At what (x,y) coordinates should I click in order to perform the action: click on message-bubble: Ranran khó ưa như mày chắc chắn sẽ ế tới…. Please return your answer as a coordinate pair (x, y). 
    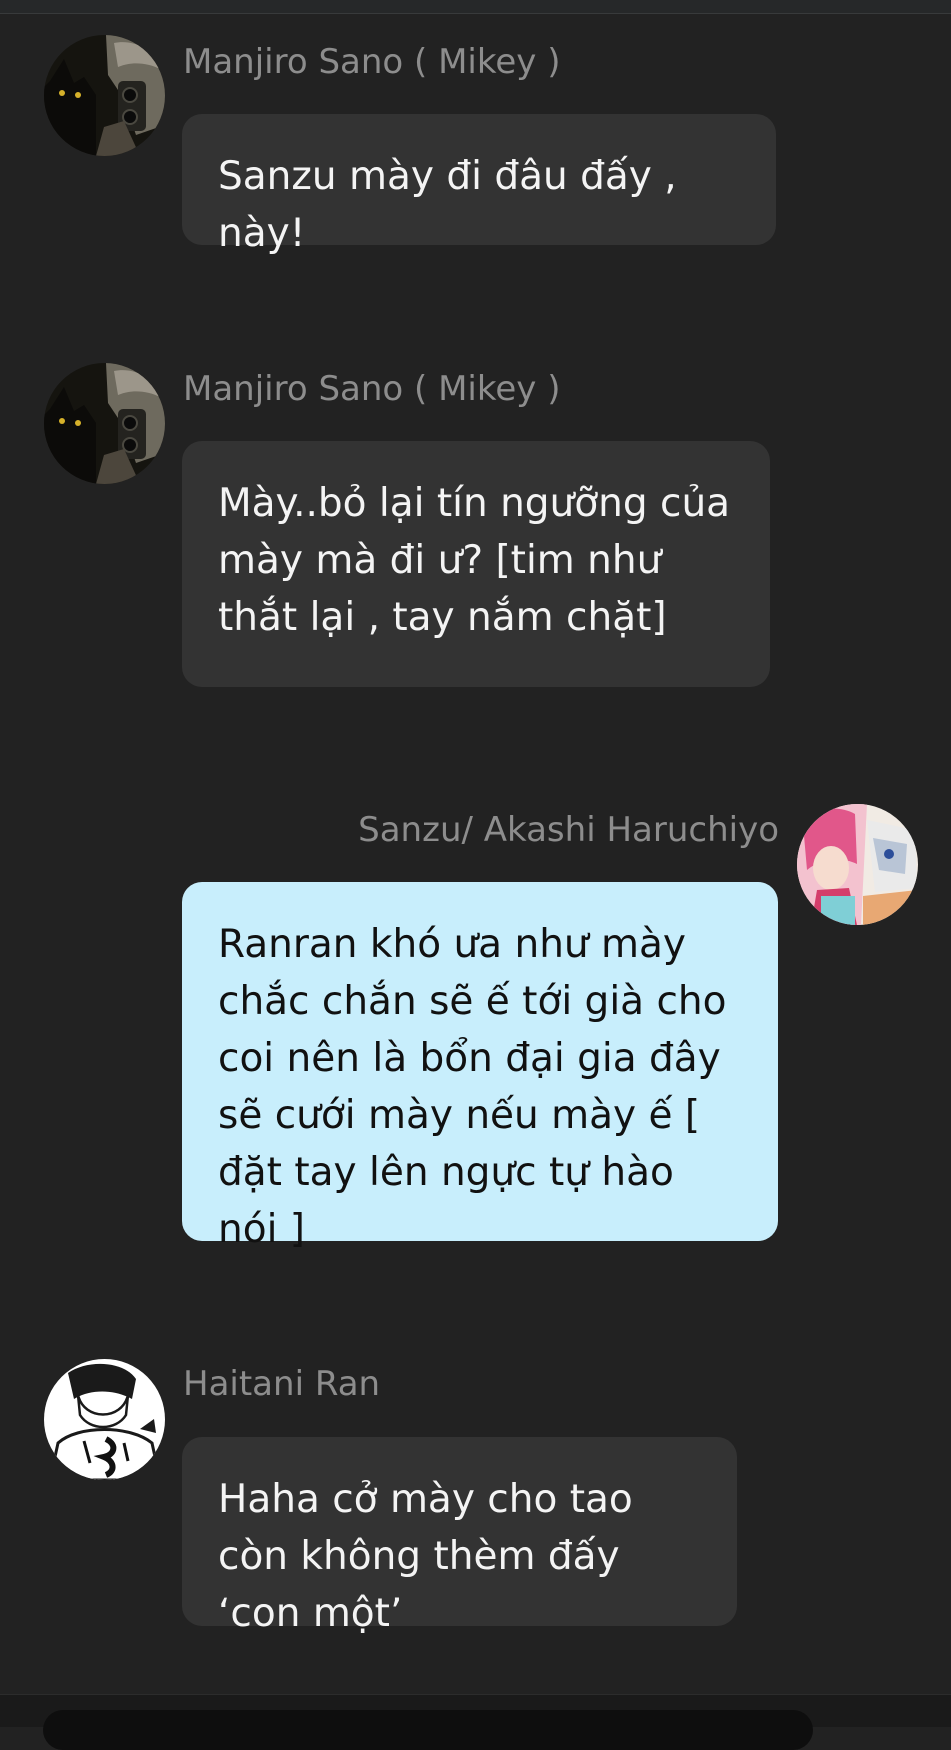
    Looking at the image, I should click on (480, 1067).